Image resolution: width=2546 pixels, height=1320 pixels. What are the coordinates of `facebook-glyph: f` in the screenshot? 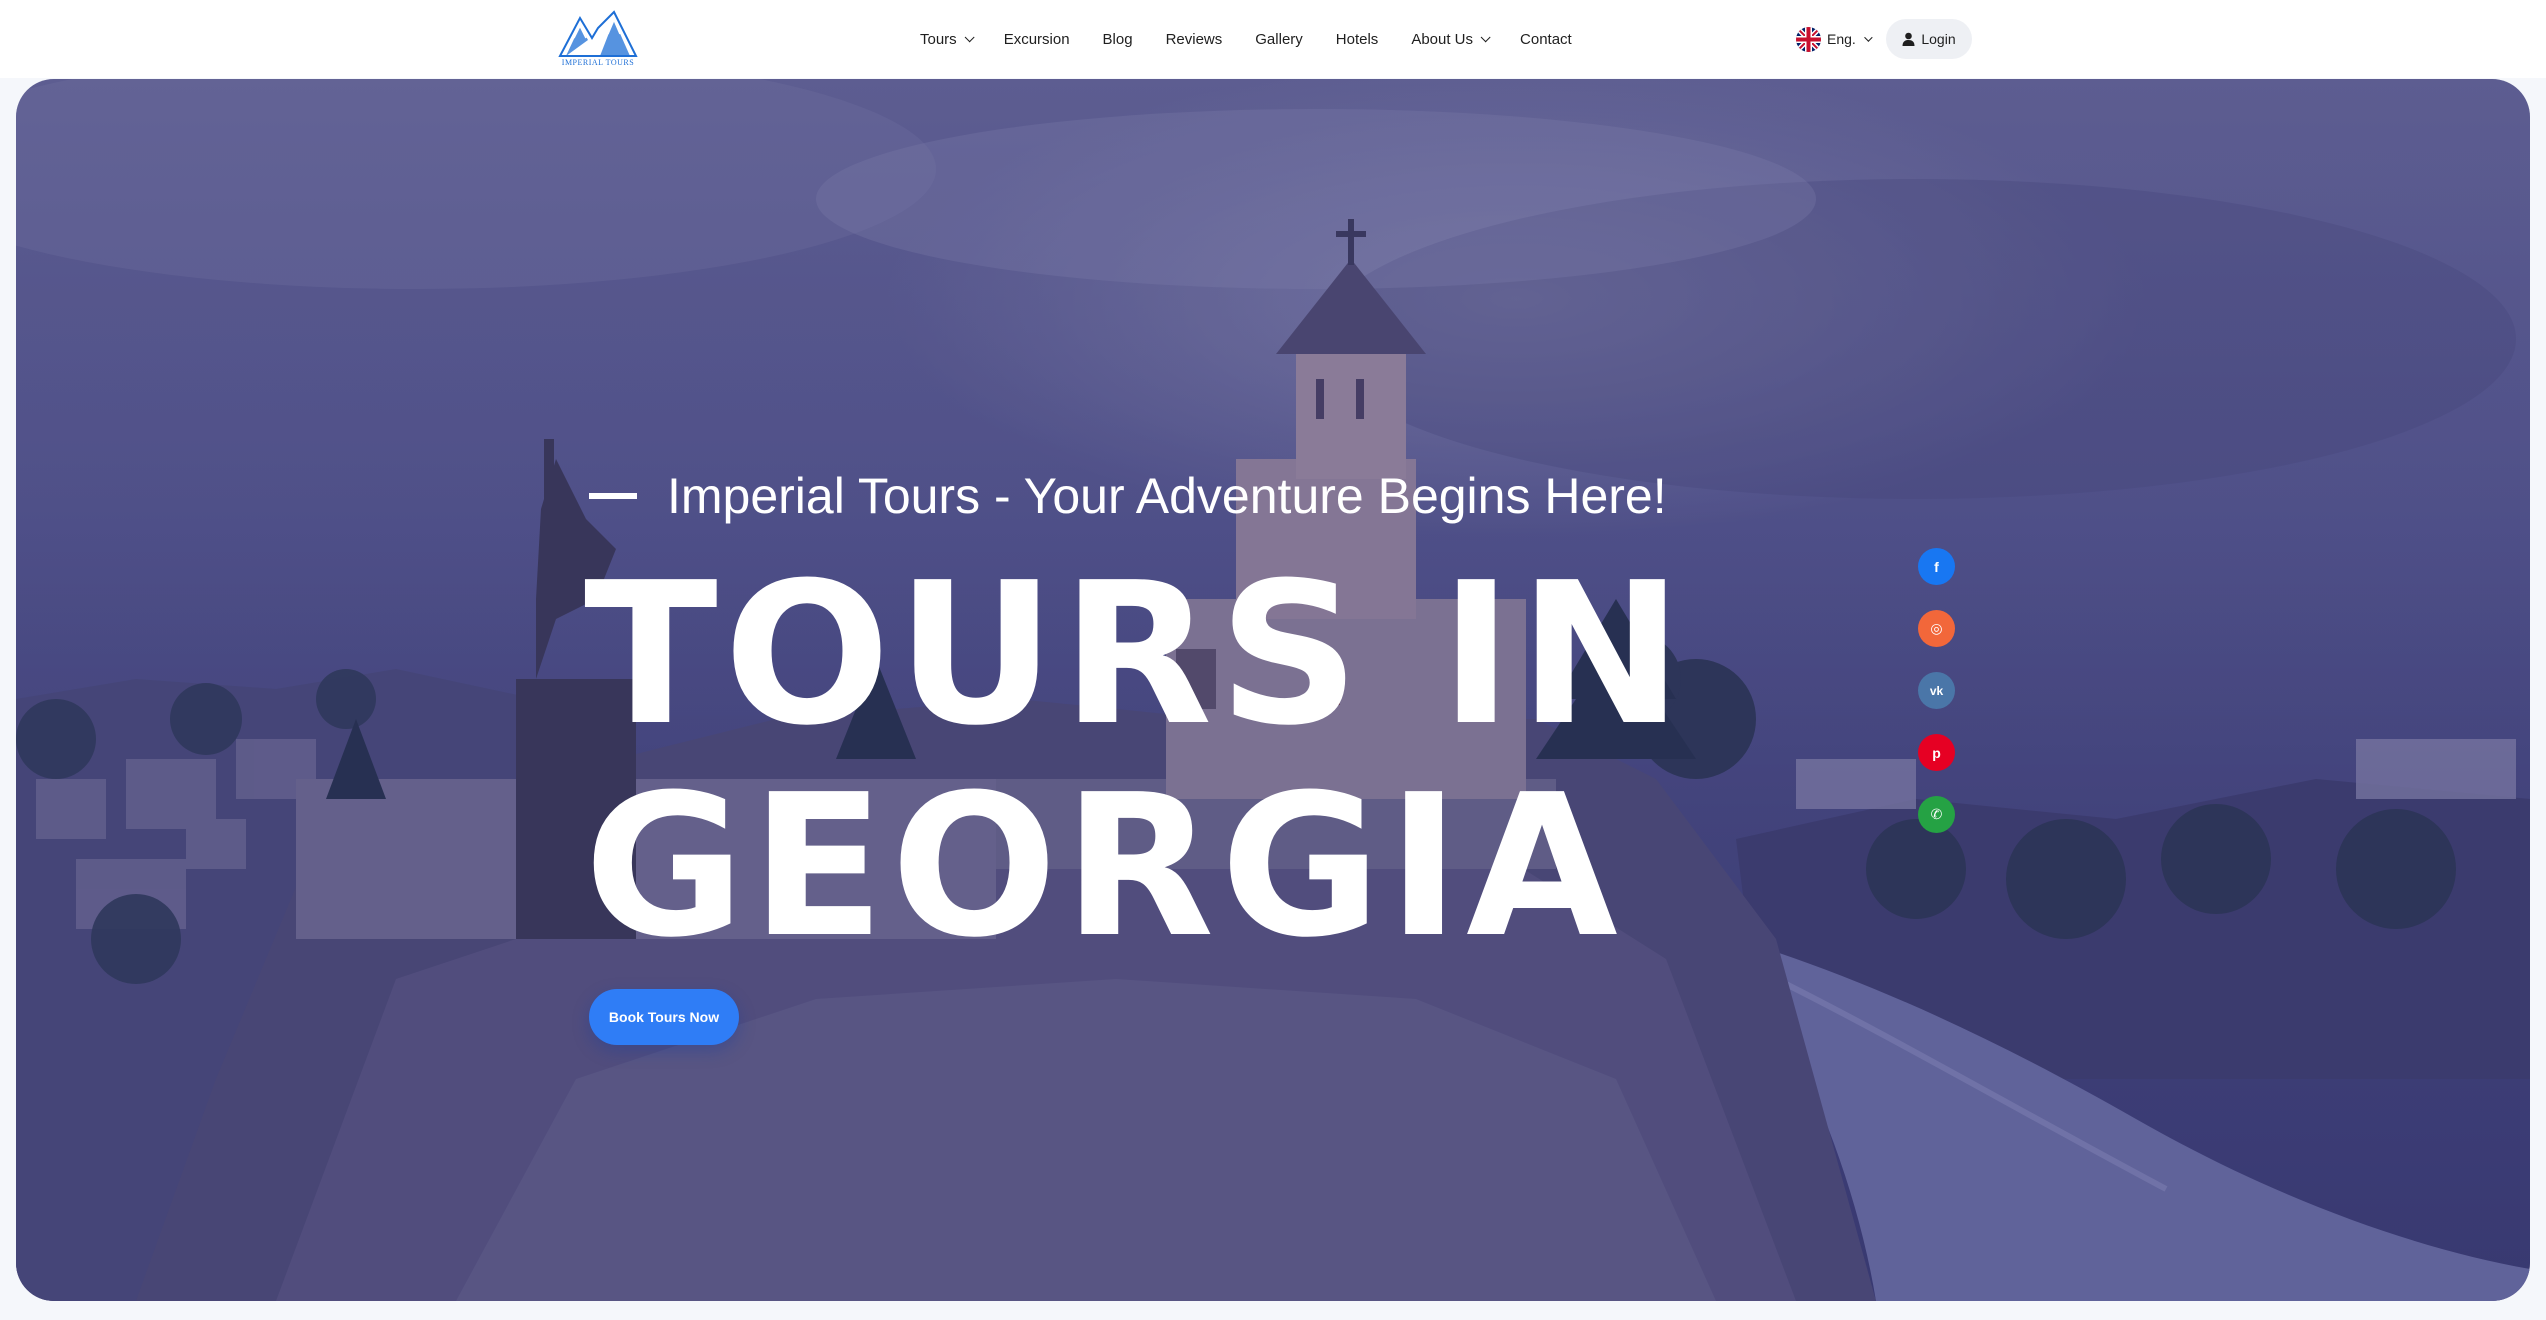 It's located at (1936, 566).